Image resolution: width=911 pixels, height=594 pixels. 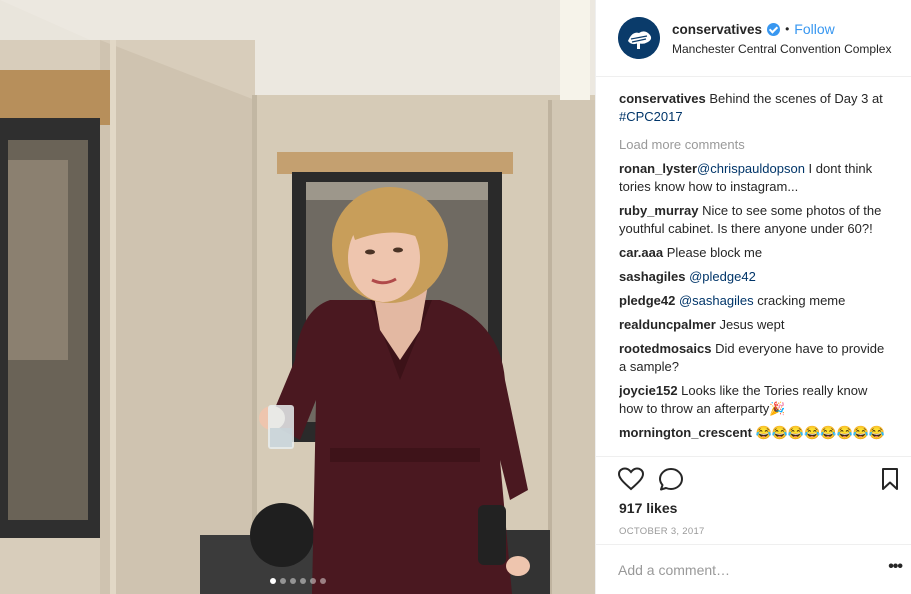 What do you see at coordinates (647, 300) in the screenshot?
I see `comment-username: pledge42` at bounding box center [647, 300].